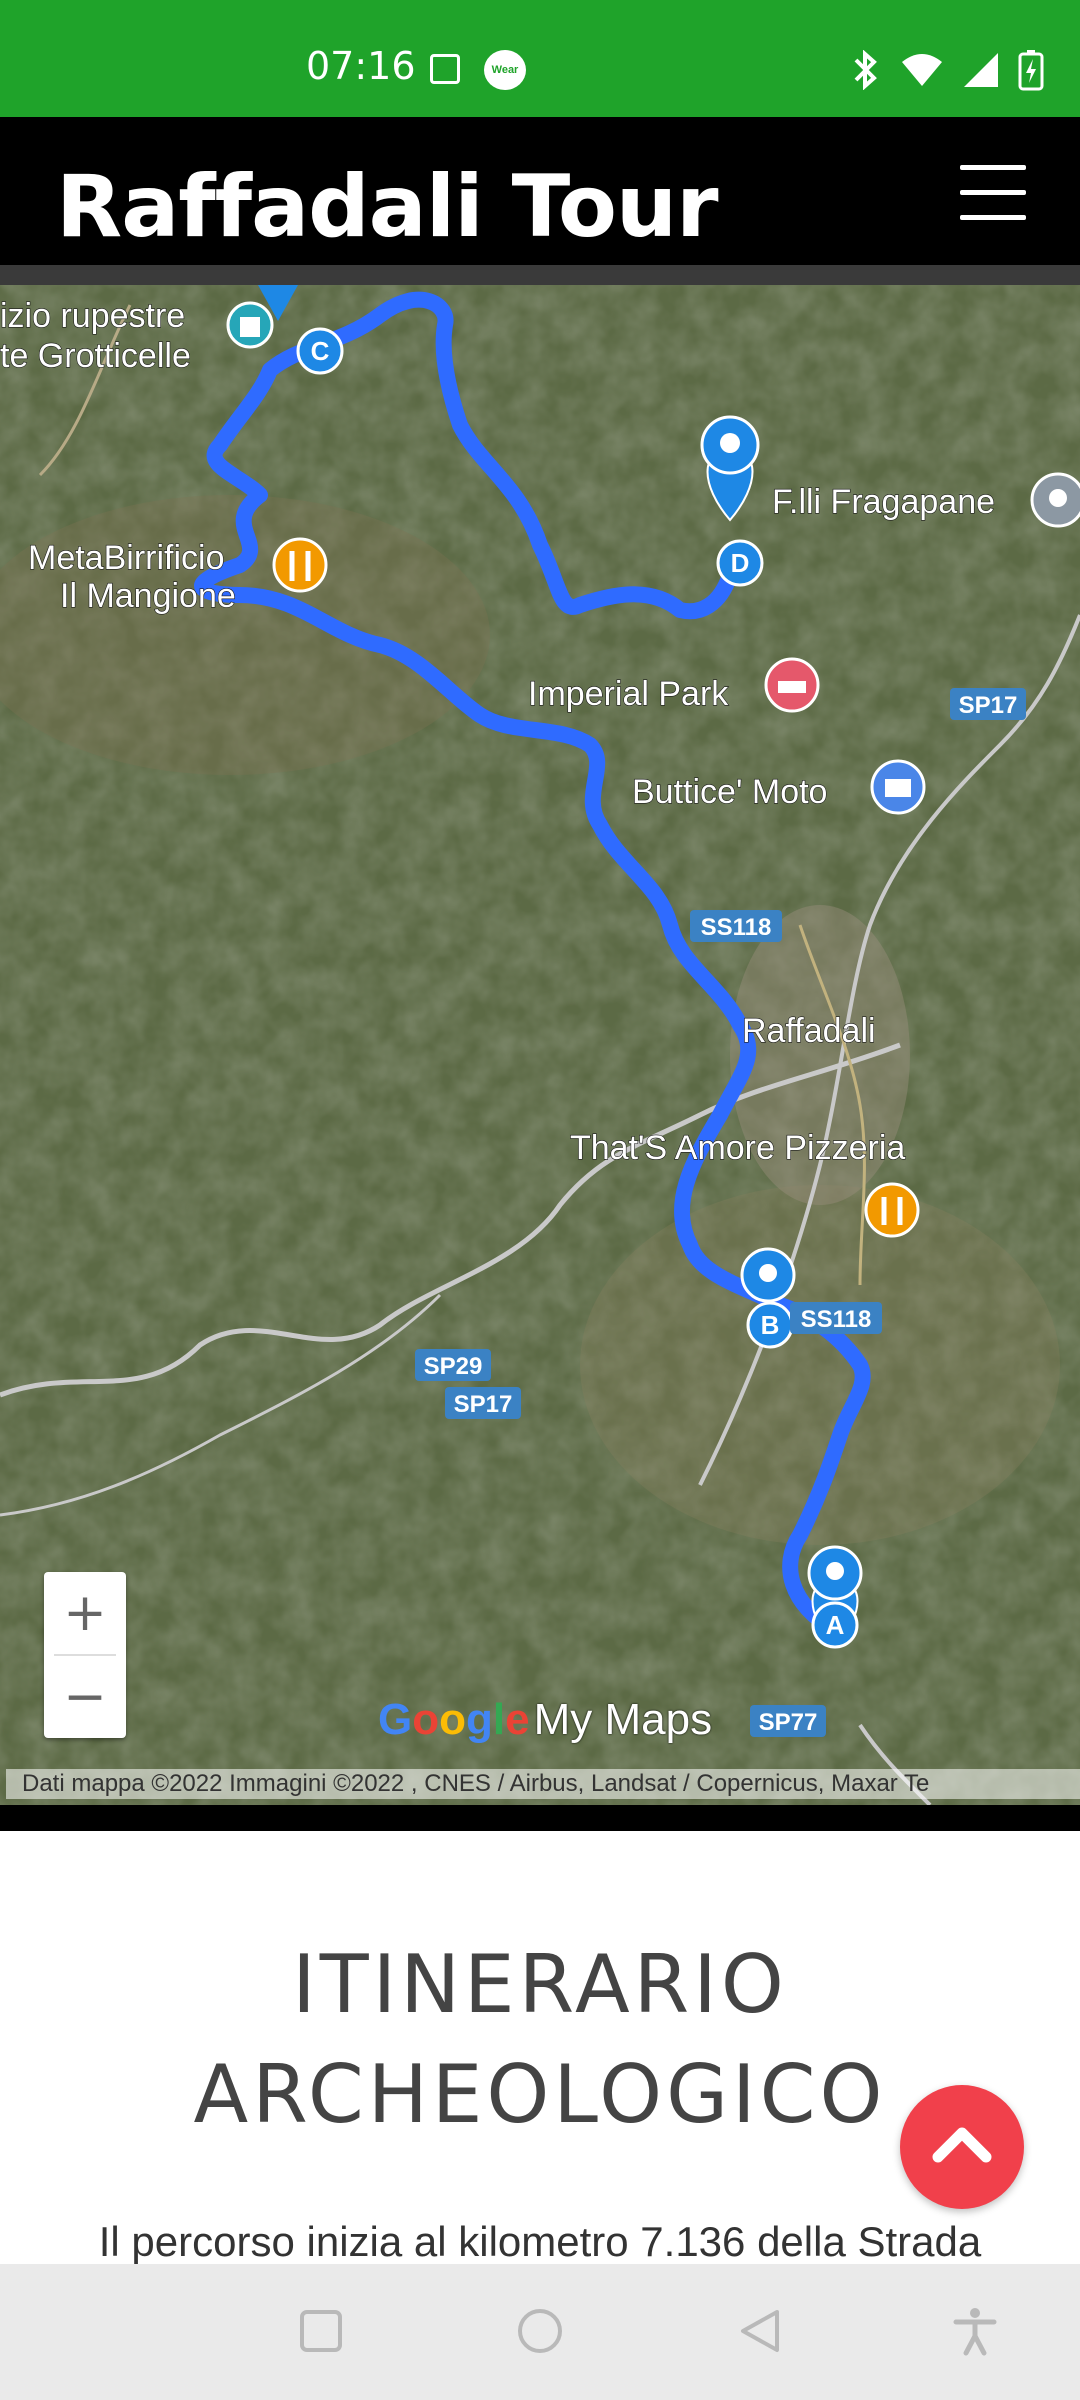  I want to click on restaurant-poi-icon-birrificio, so click(300, 565).